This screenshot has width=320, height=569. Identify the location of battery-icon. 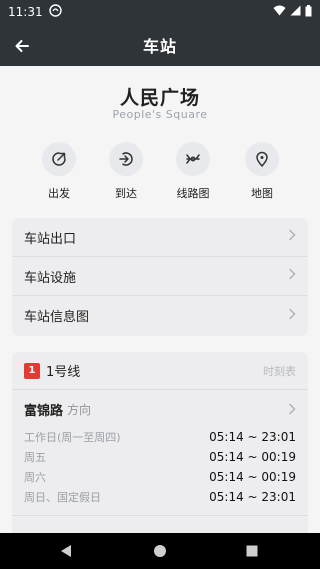
(308, 12).